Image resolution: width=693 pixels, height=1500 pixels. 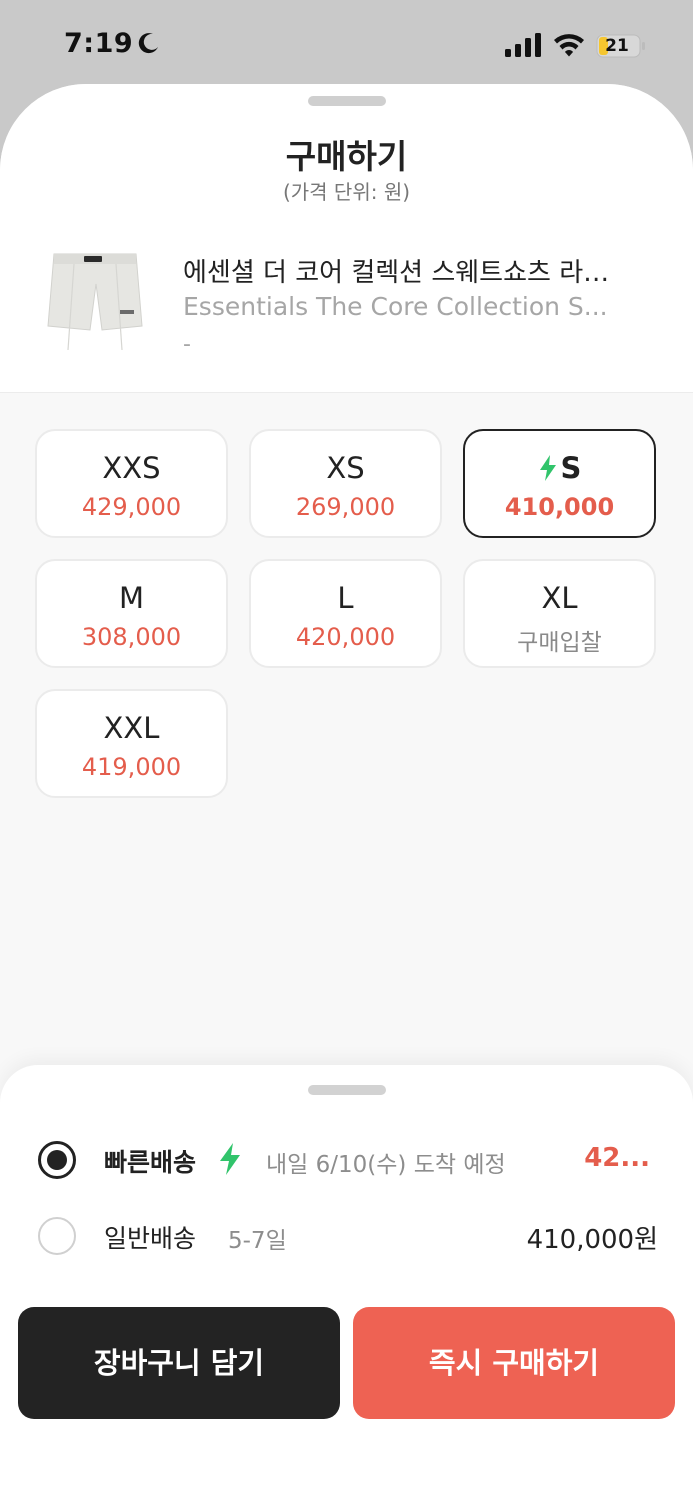 What do you see at coordinates (617, 46) in the screenshot?
I see `battery-level: 21` at bounding box center [617, 46].